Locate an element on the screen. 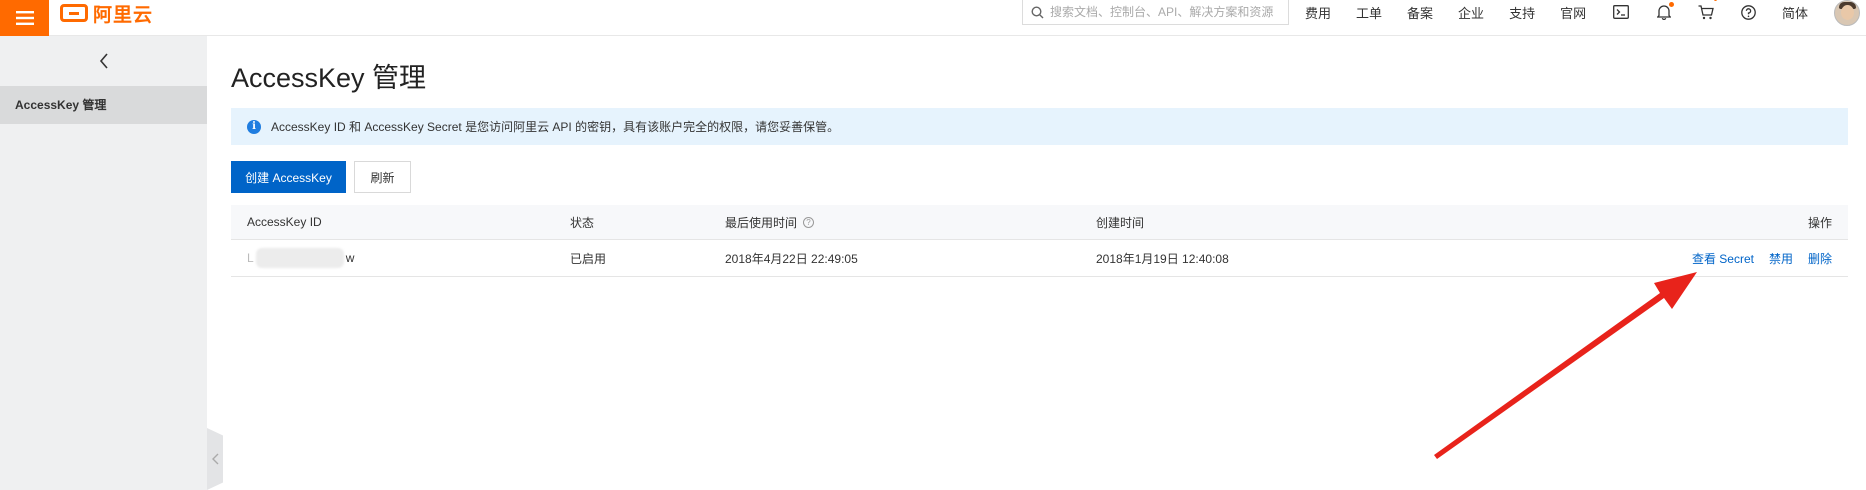 The width and height of the screenshot is (1866, 490). accesskey-id: L w is located at coordinates (300, 258).